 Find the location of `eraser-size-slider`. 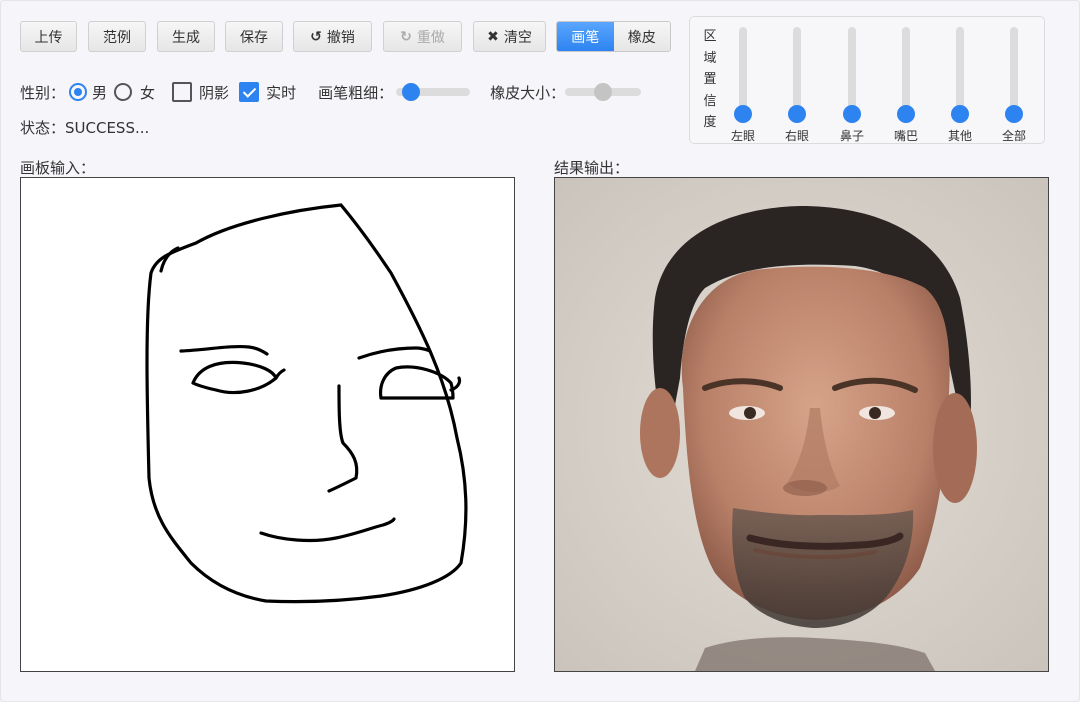

eraser-size-slider is located at coordinates (603, 92).